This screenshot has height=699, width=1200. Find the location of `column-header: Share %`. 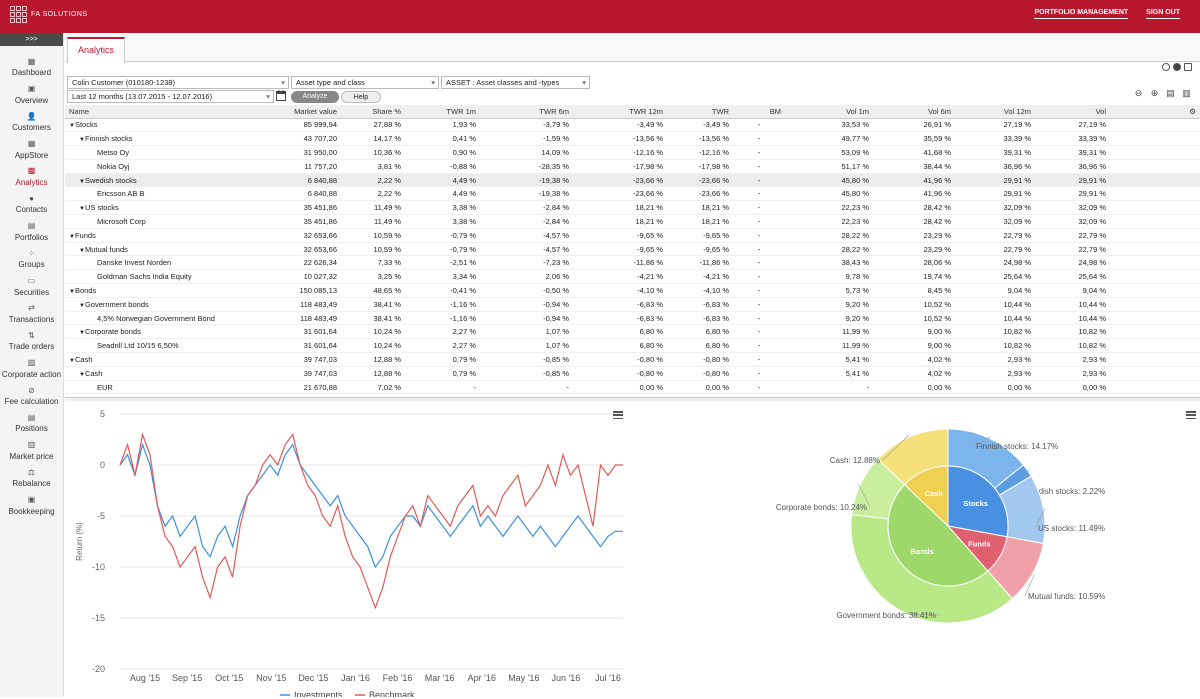

column-header: Share % is located at coordinates (373, 112).